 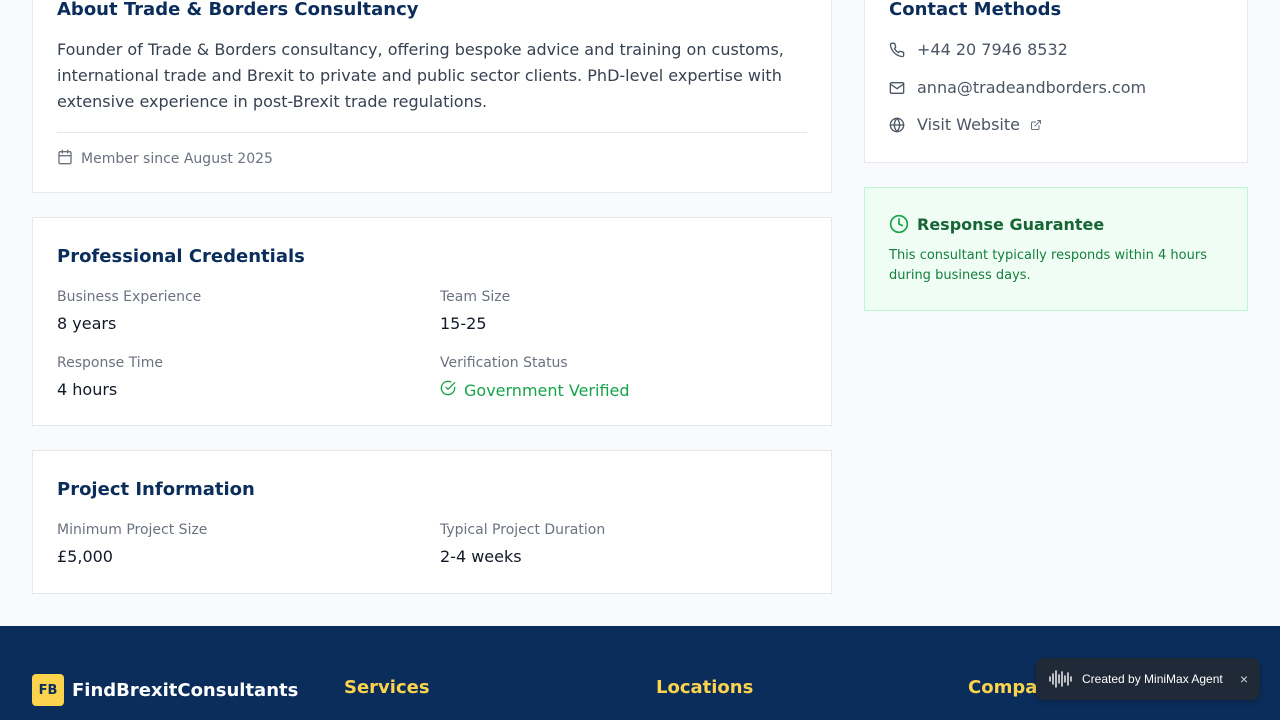 What do you see at coordinates (65, 159) in the screenshot?
I see `calendar-icon` at bounding box center [65, 159].